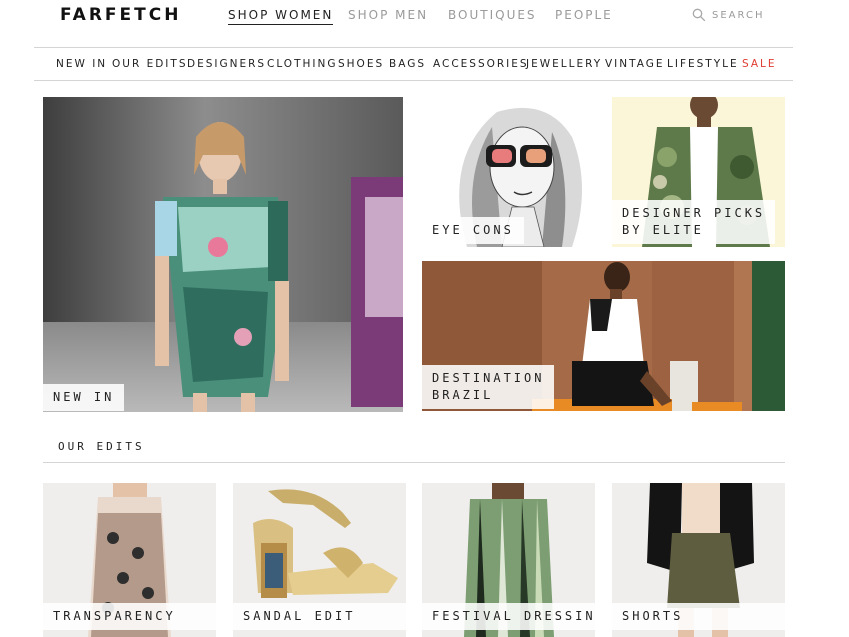 The width and height of the screenshot is (849, 637). I want to click on search-label: SEARCH, so click(738, 15).